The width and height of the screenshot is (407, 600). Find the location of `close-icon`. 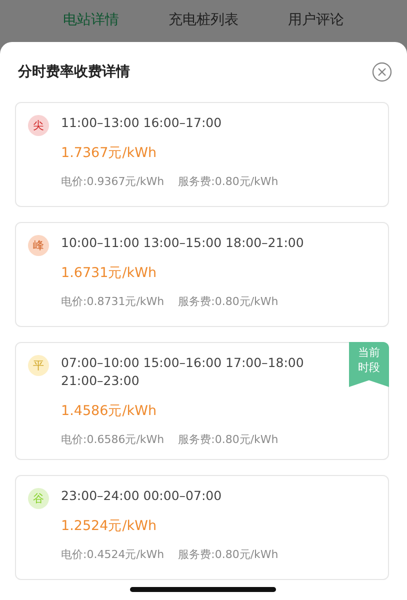

close-icon is located at coordinates (382, 72).